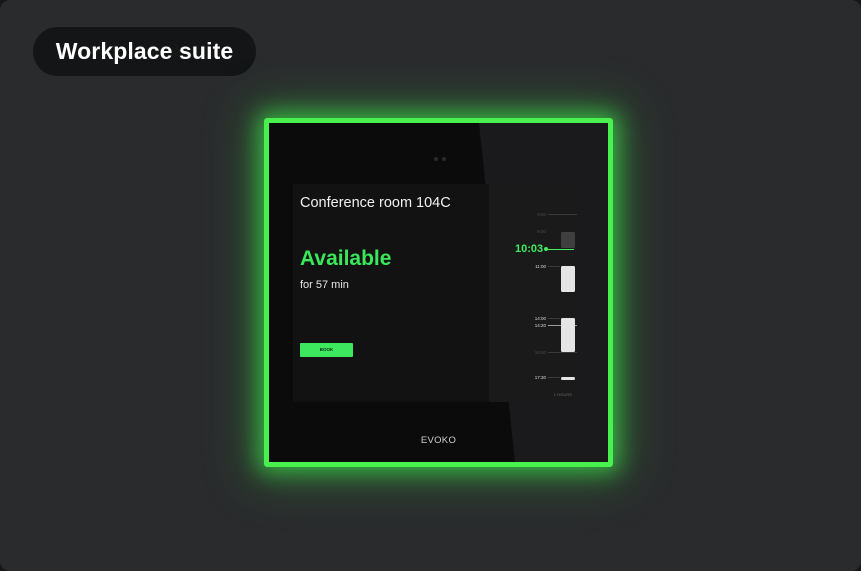 The image size is (861, 571). Describe the element at coordinates (540, 318) in the screenshot. I see `timeline-label: 14:00` at that location.